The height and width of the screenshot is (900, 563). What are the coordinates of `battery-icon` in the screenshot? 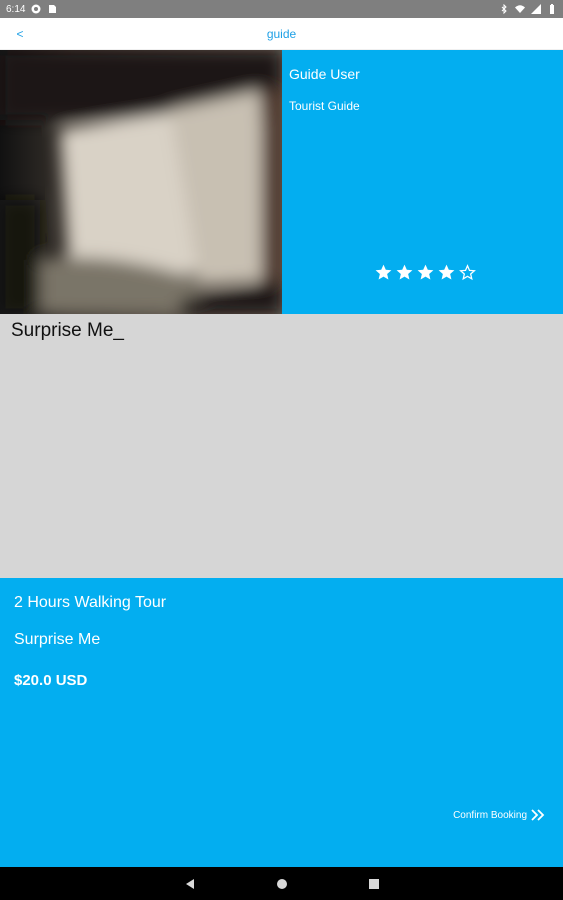 It's located at (552, 9).